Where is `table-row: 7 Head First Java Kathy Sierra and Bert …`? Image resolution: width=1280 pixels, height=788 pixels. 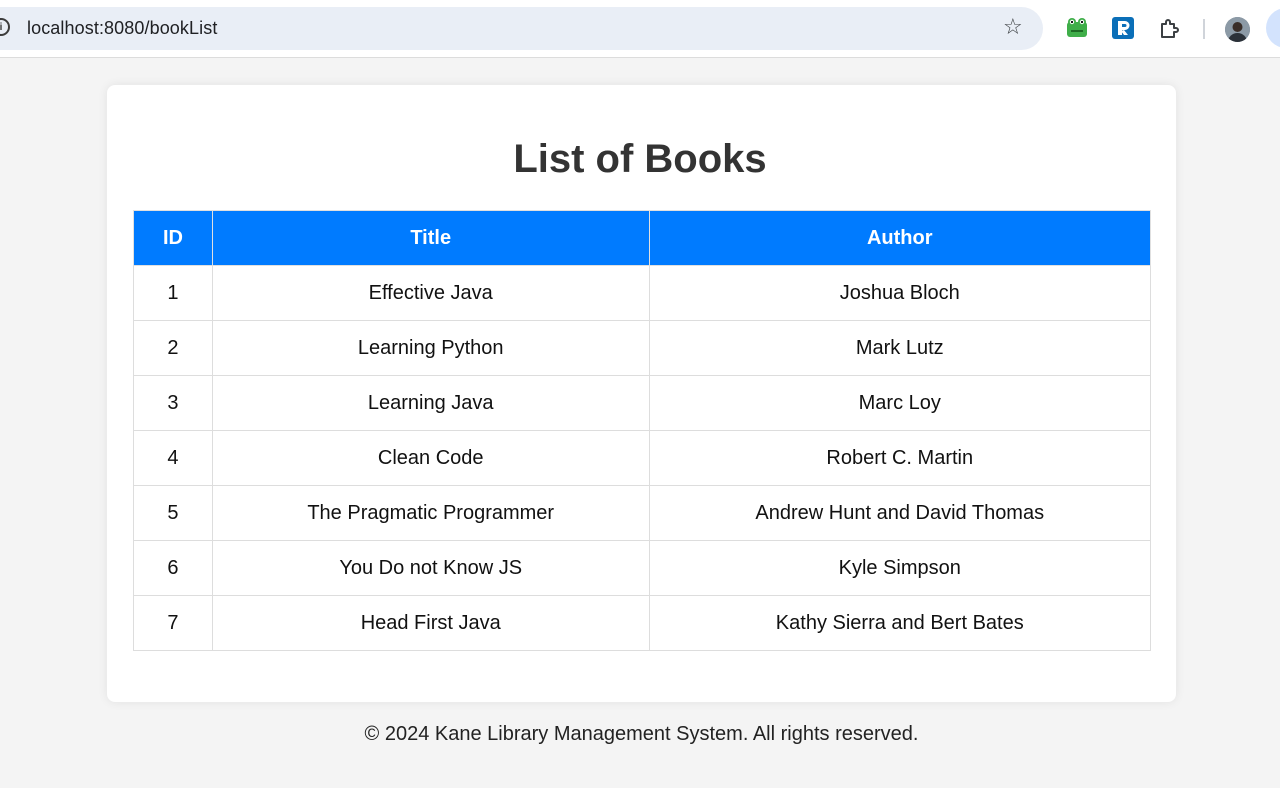 table-row: 7 Head First Java Kathy Sierra and Bert … is located at coordinates (642, 623).